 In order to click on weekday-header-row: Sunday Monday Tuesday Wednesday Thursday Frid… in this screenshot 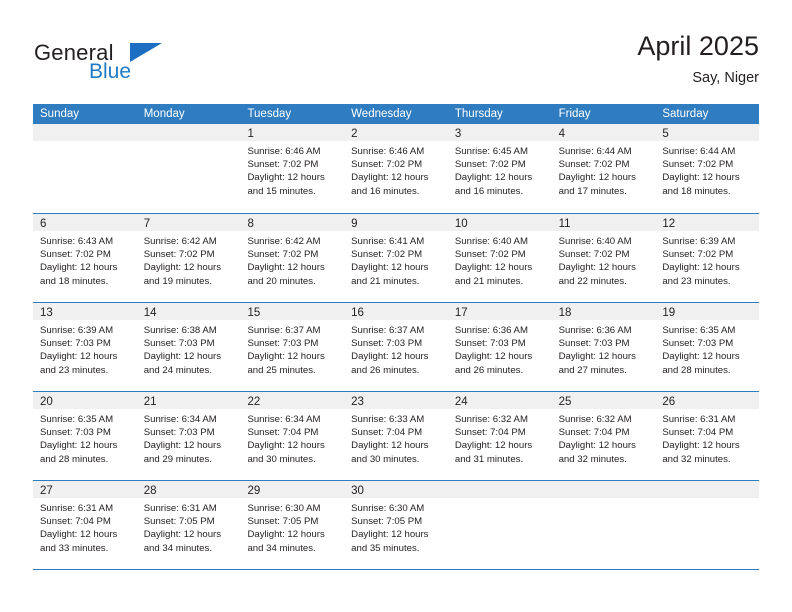, I will do `click(396, 114)`.